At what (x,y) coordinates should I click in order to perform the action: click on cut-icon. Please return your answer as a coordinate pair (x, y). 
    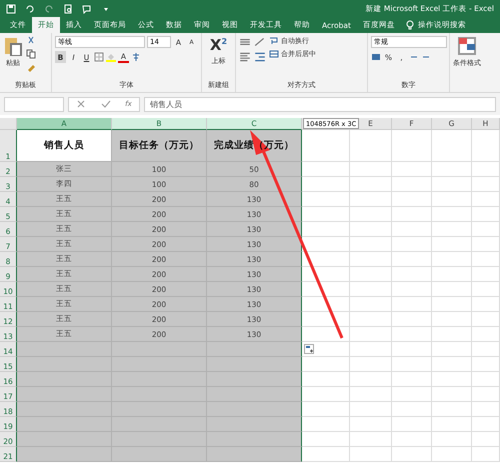
    Looking at the image, I should click on (31, 41).